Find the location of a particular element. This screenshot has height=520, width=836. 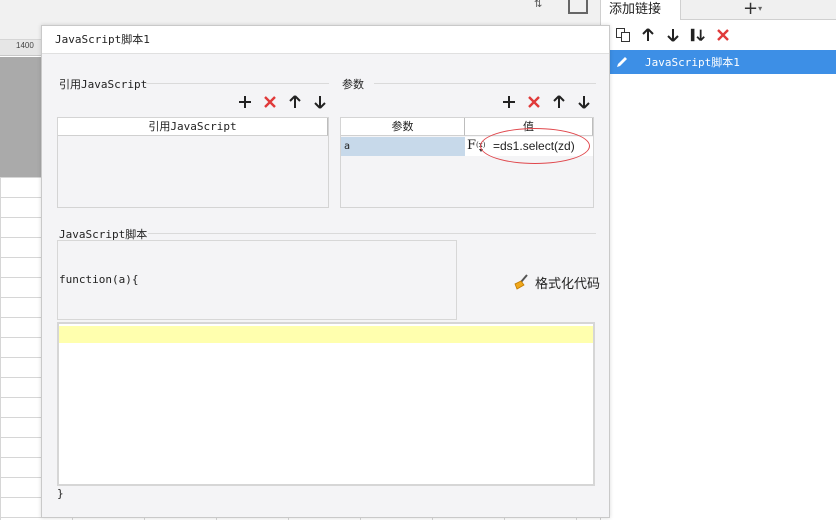

params-section-title: 参数 is located at coordinates (353, 84).